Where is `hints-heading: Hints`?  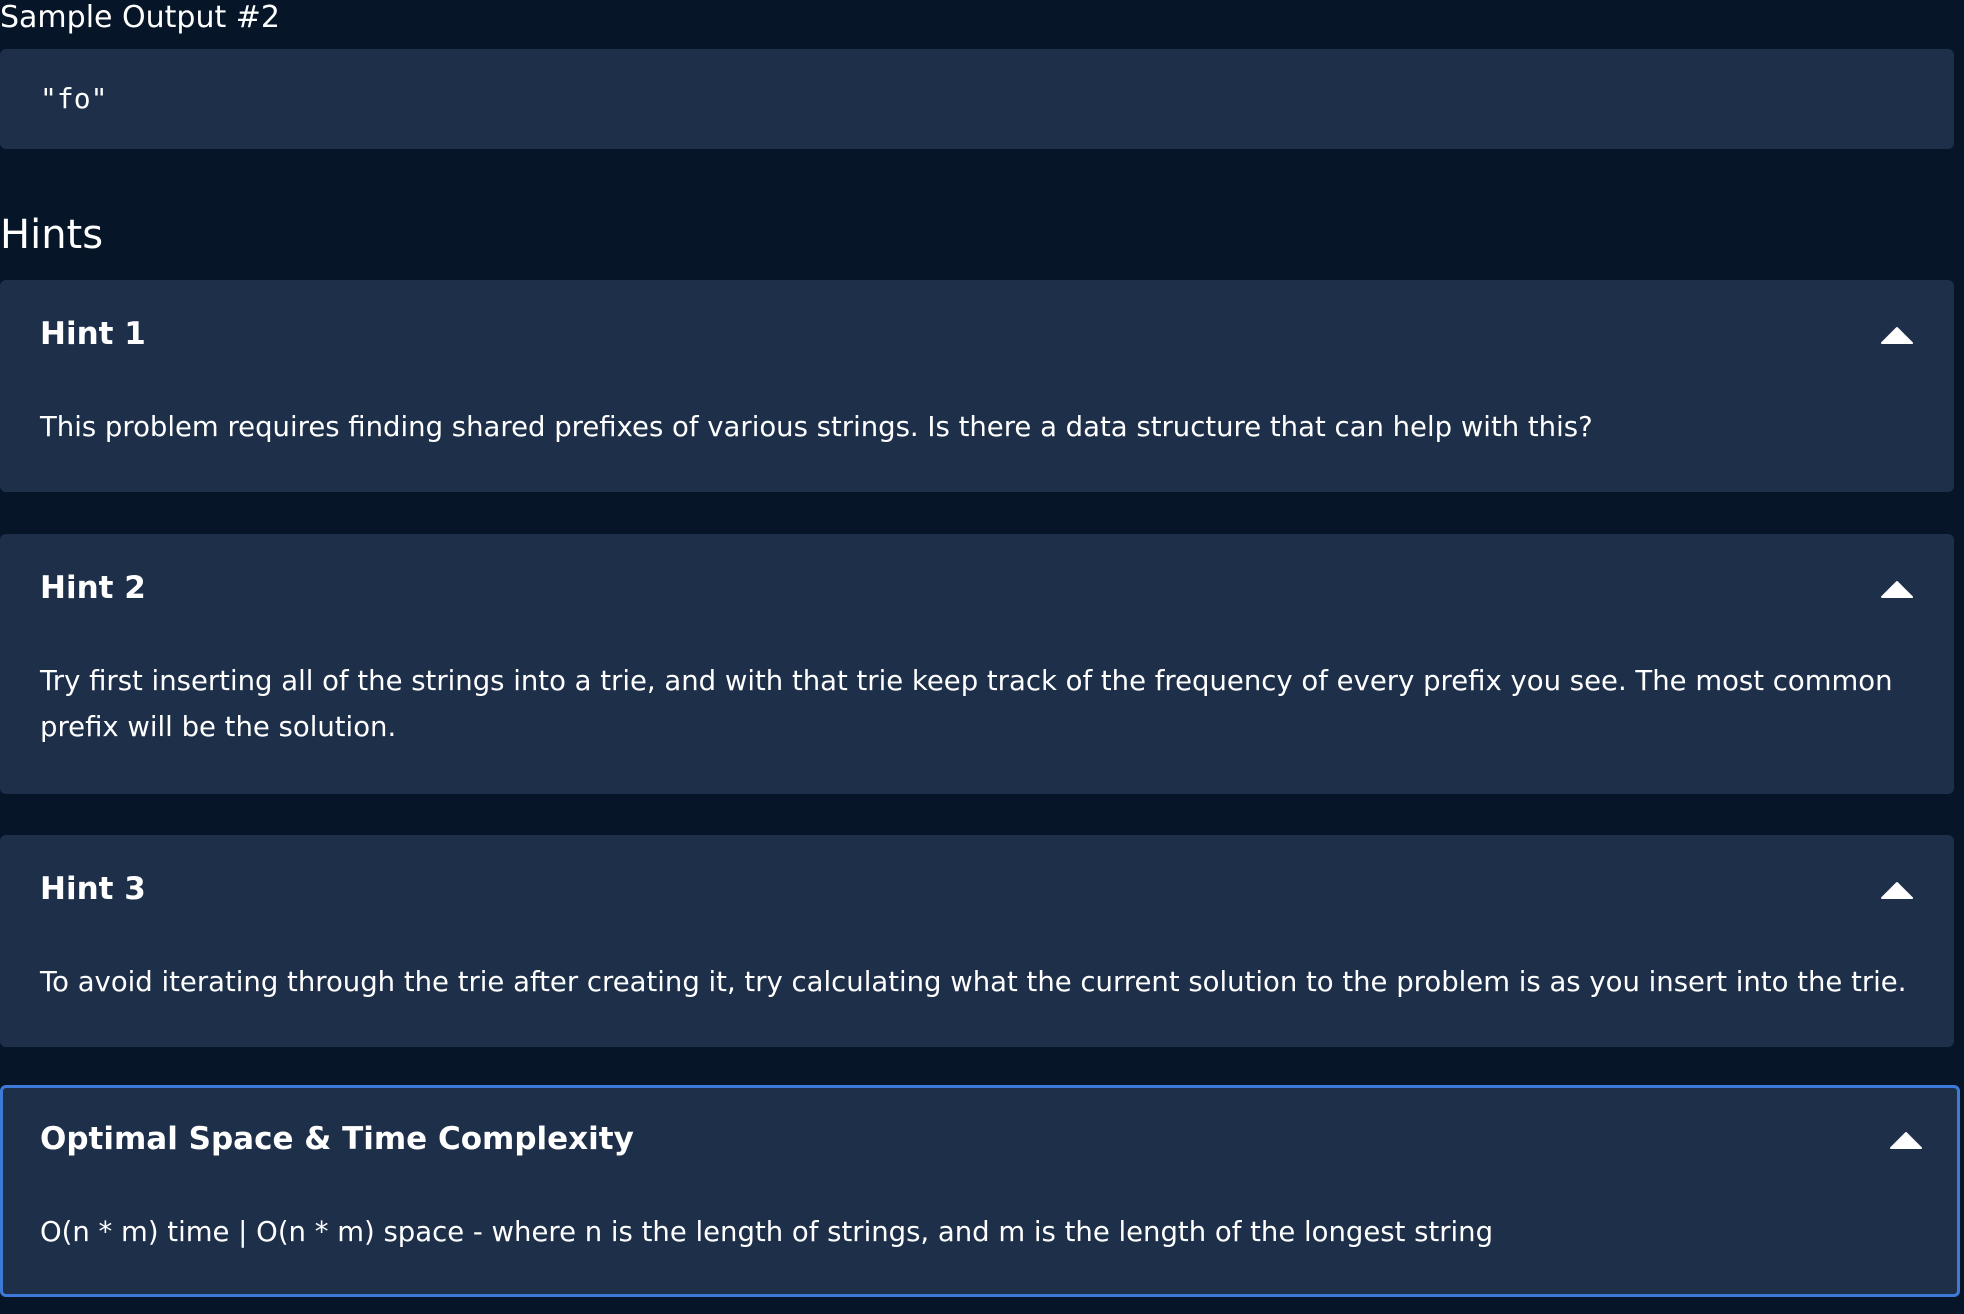
hints-heading: Hints is located at coordinates (52, 235).